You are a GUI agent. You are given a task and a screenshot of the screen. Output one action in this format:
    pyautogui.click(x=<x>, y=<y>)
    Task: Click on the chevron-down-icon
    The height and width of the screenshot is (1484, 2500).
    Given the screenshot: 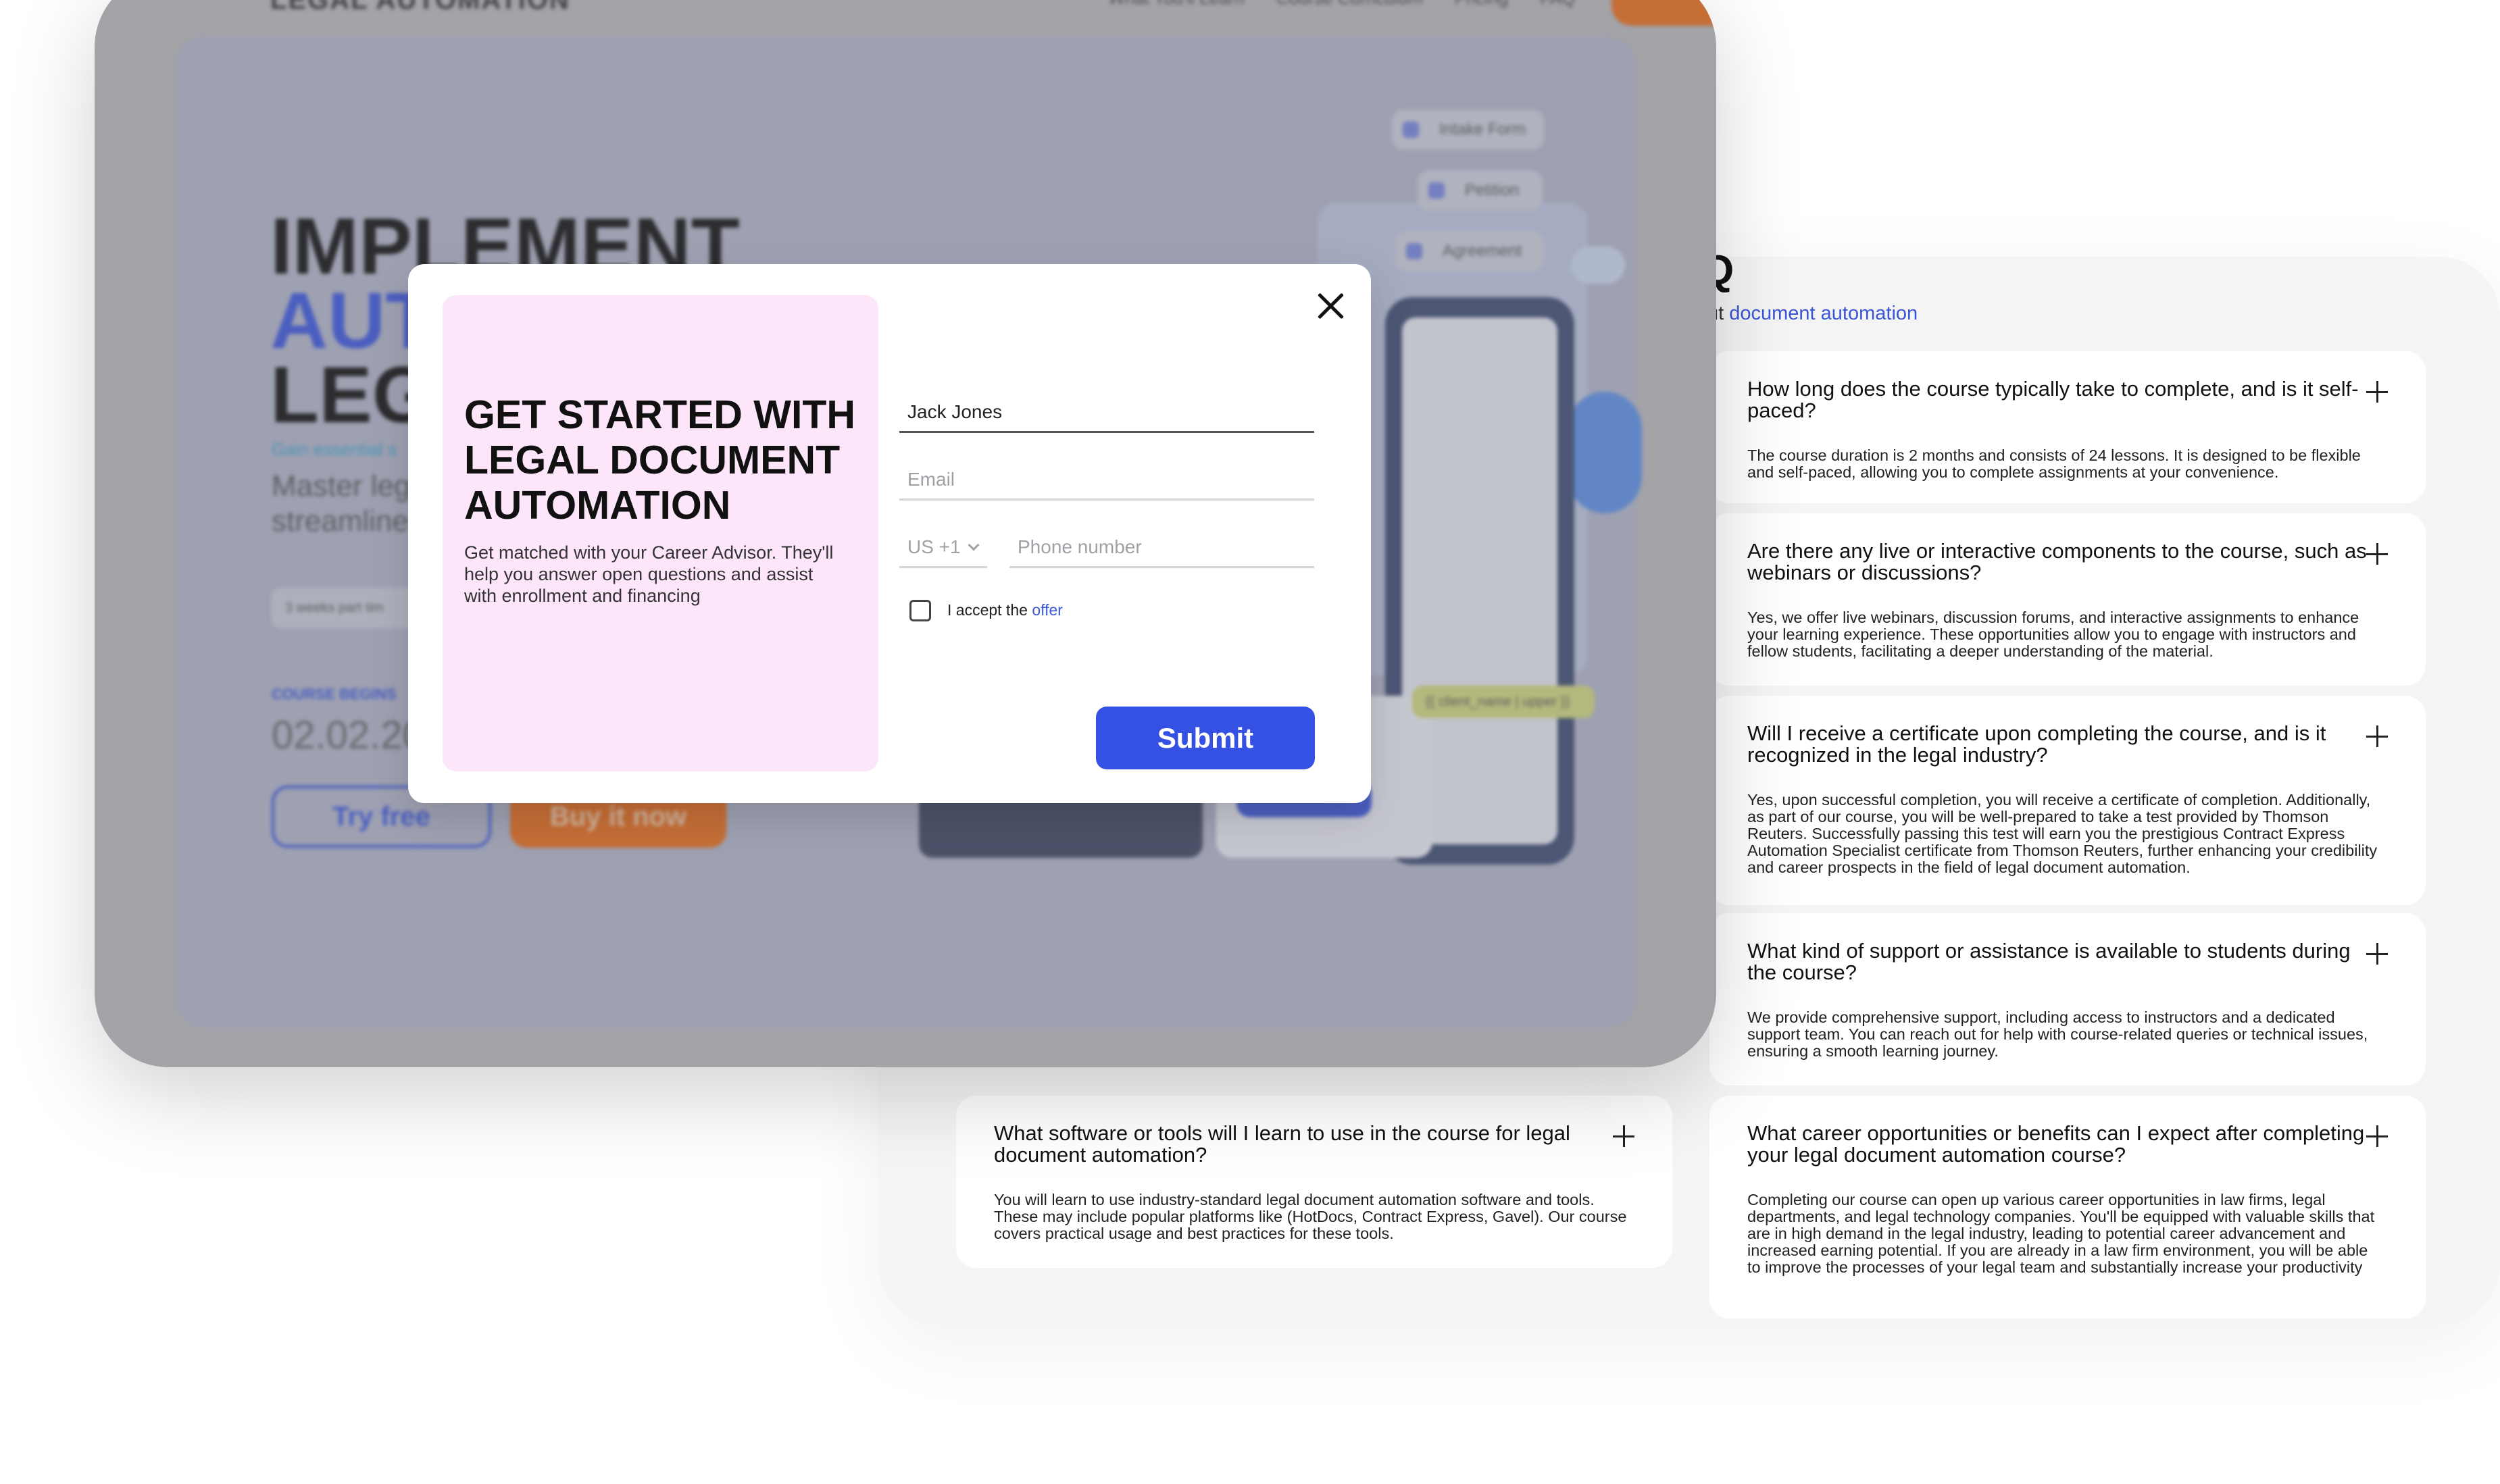 What is the action you would take?
    pyautogui.click(x=974, y=545)
    